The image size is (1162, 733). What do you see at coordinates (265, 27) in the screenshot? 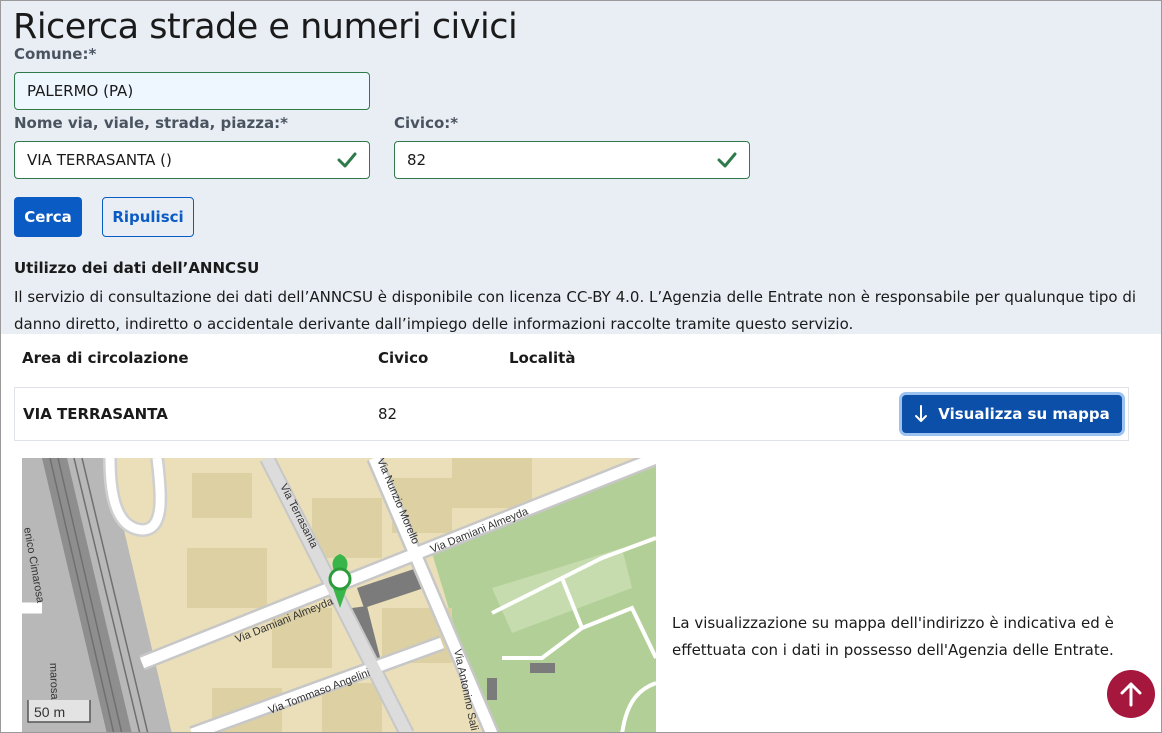
I see `page-title: Ricerca strade e numeri civici` at bounding box center [265, 27].